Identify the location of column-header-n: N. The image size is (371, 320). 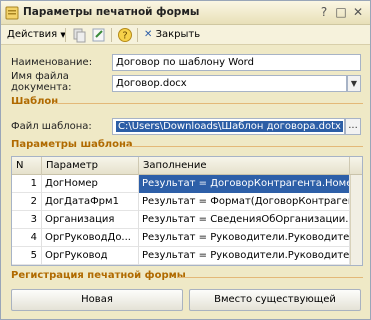
(27, 166).